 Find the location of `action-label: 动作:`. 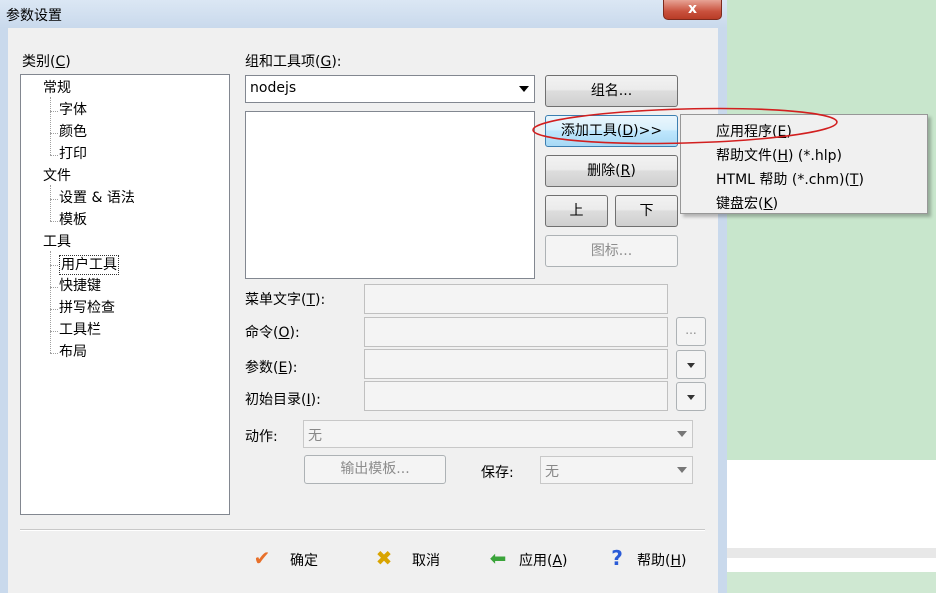

action-label: 动作: is located at coordinates (261, 437).